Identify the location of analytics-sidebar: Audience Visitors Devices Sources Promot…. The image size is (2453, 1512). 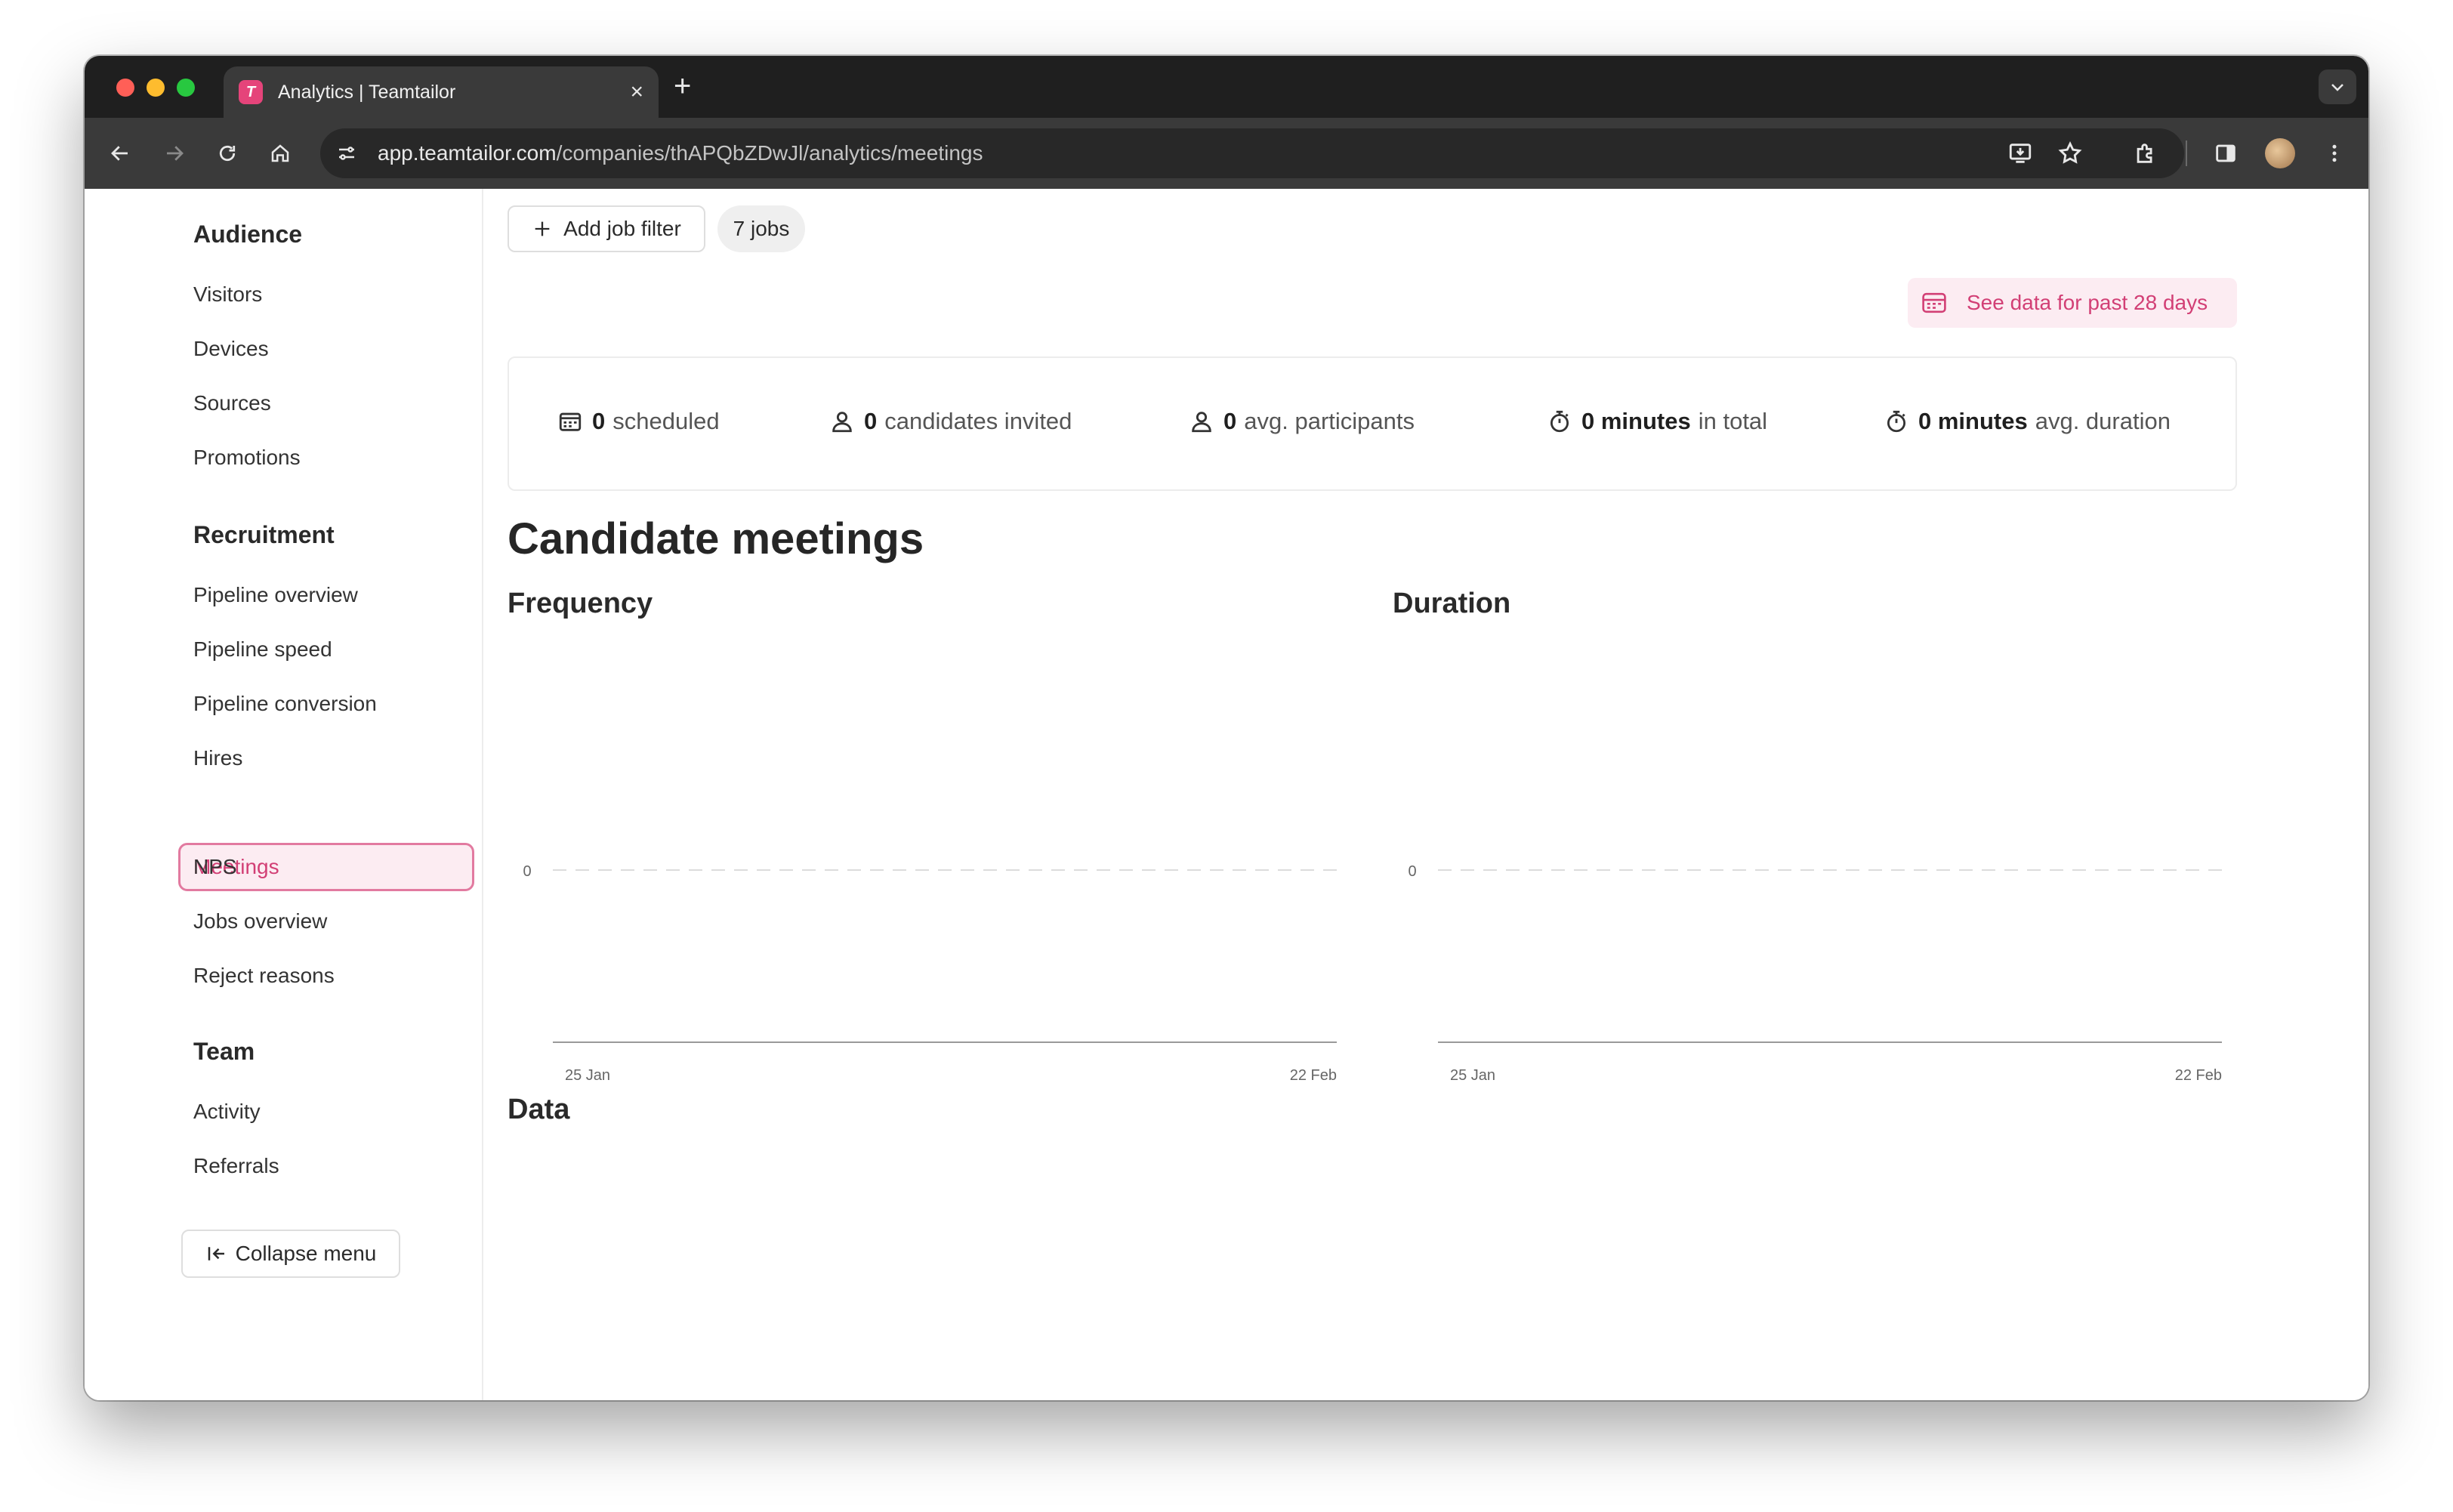
(284, 794).